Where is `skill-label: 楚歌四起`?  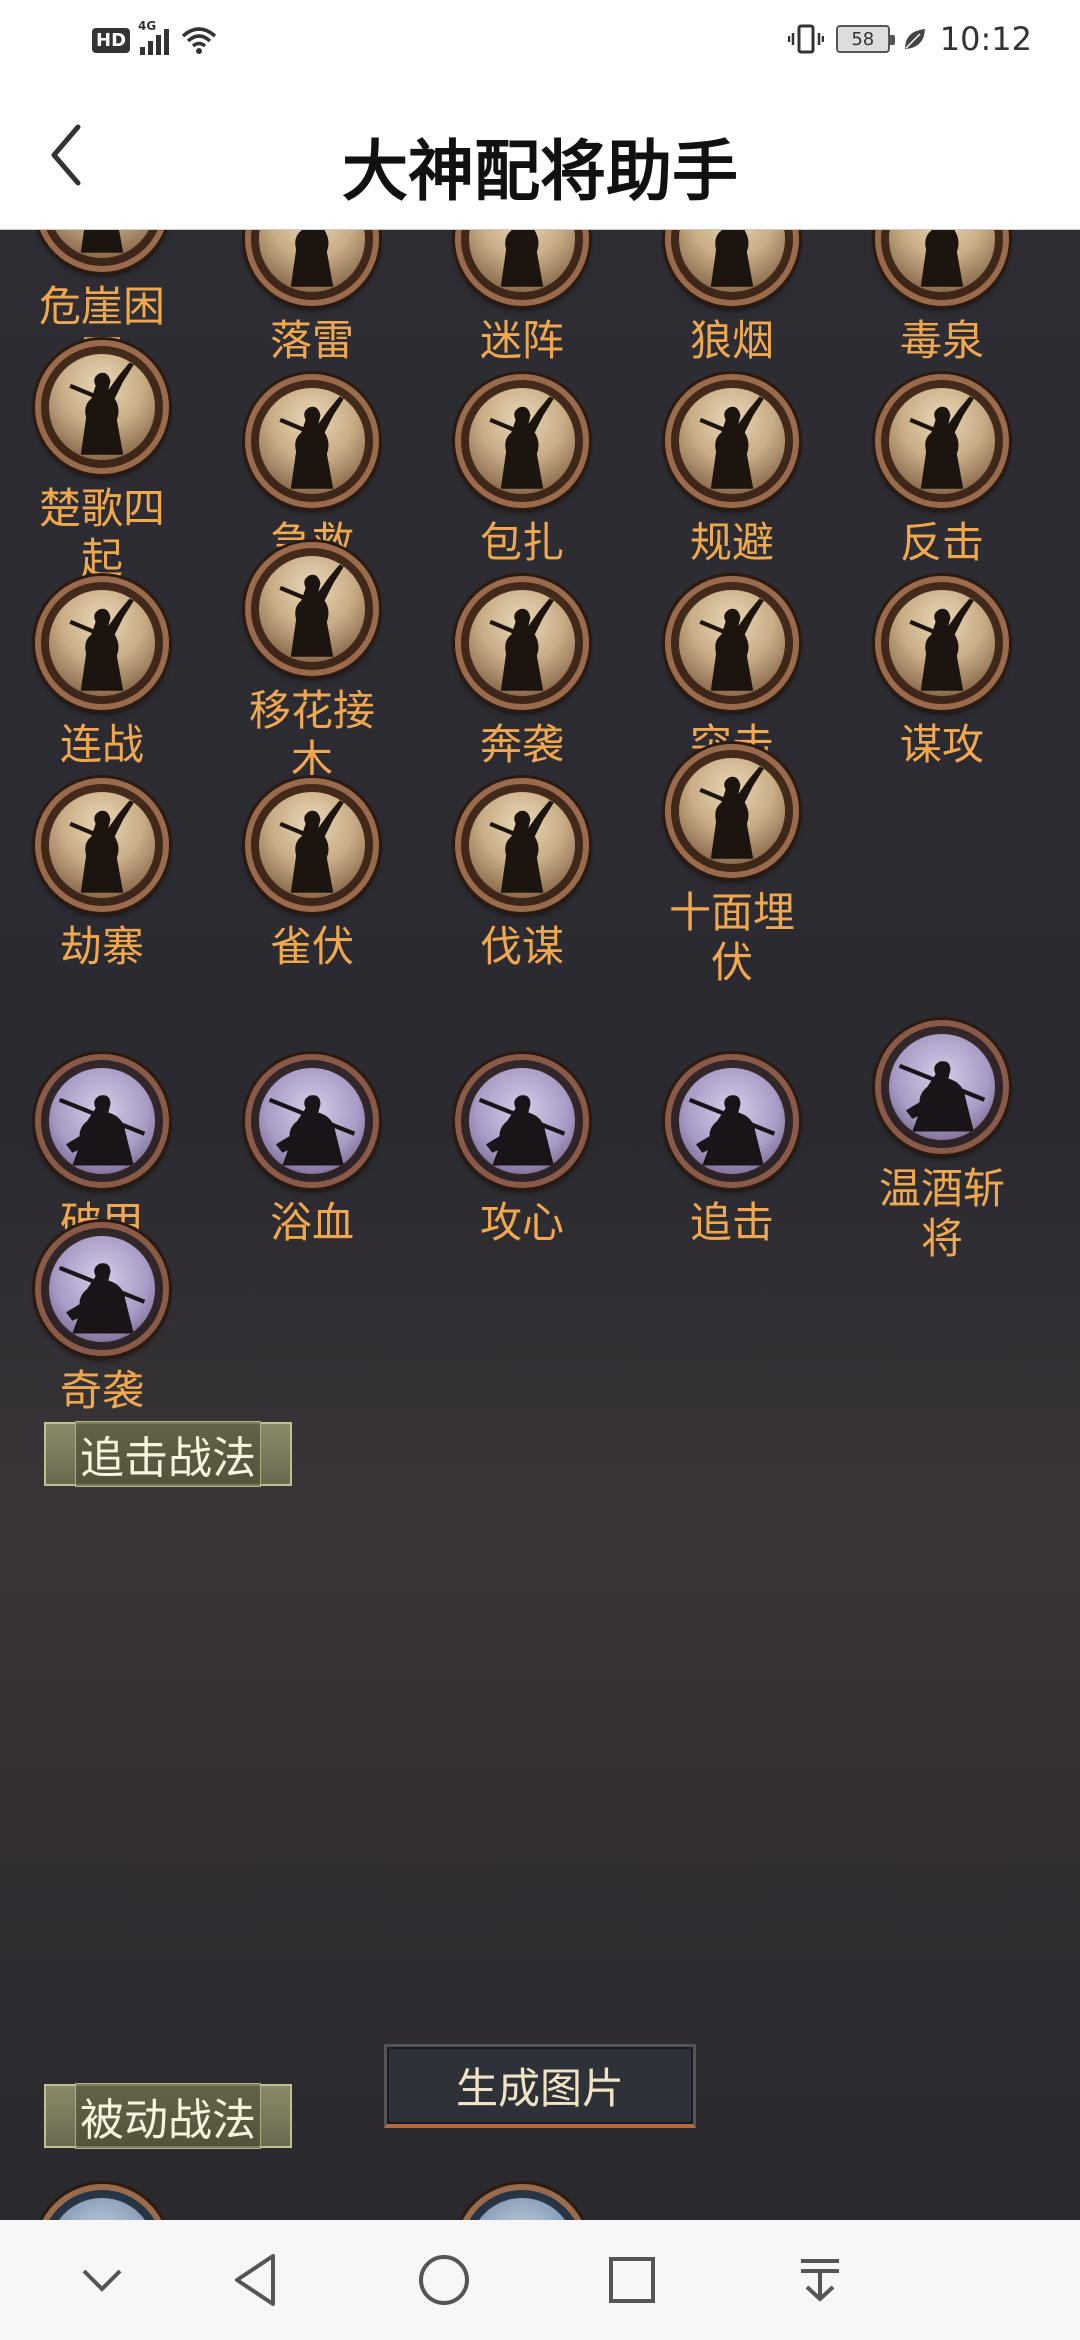
skill-label: 楚歌四起 is located at coordinates (101, 533).